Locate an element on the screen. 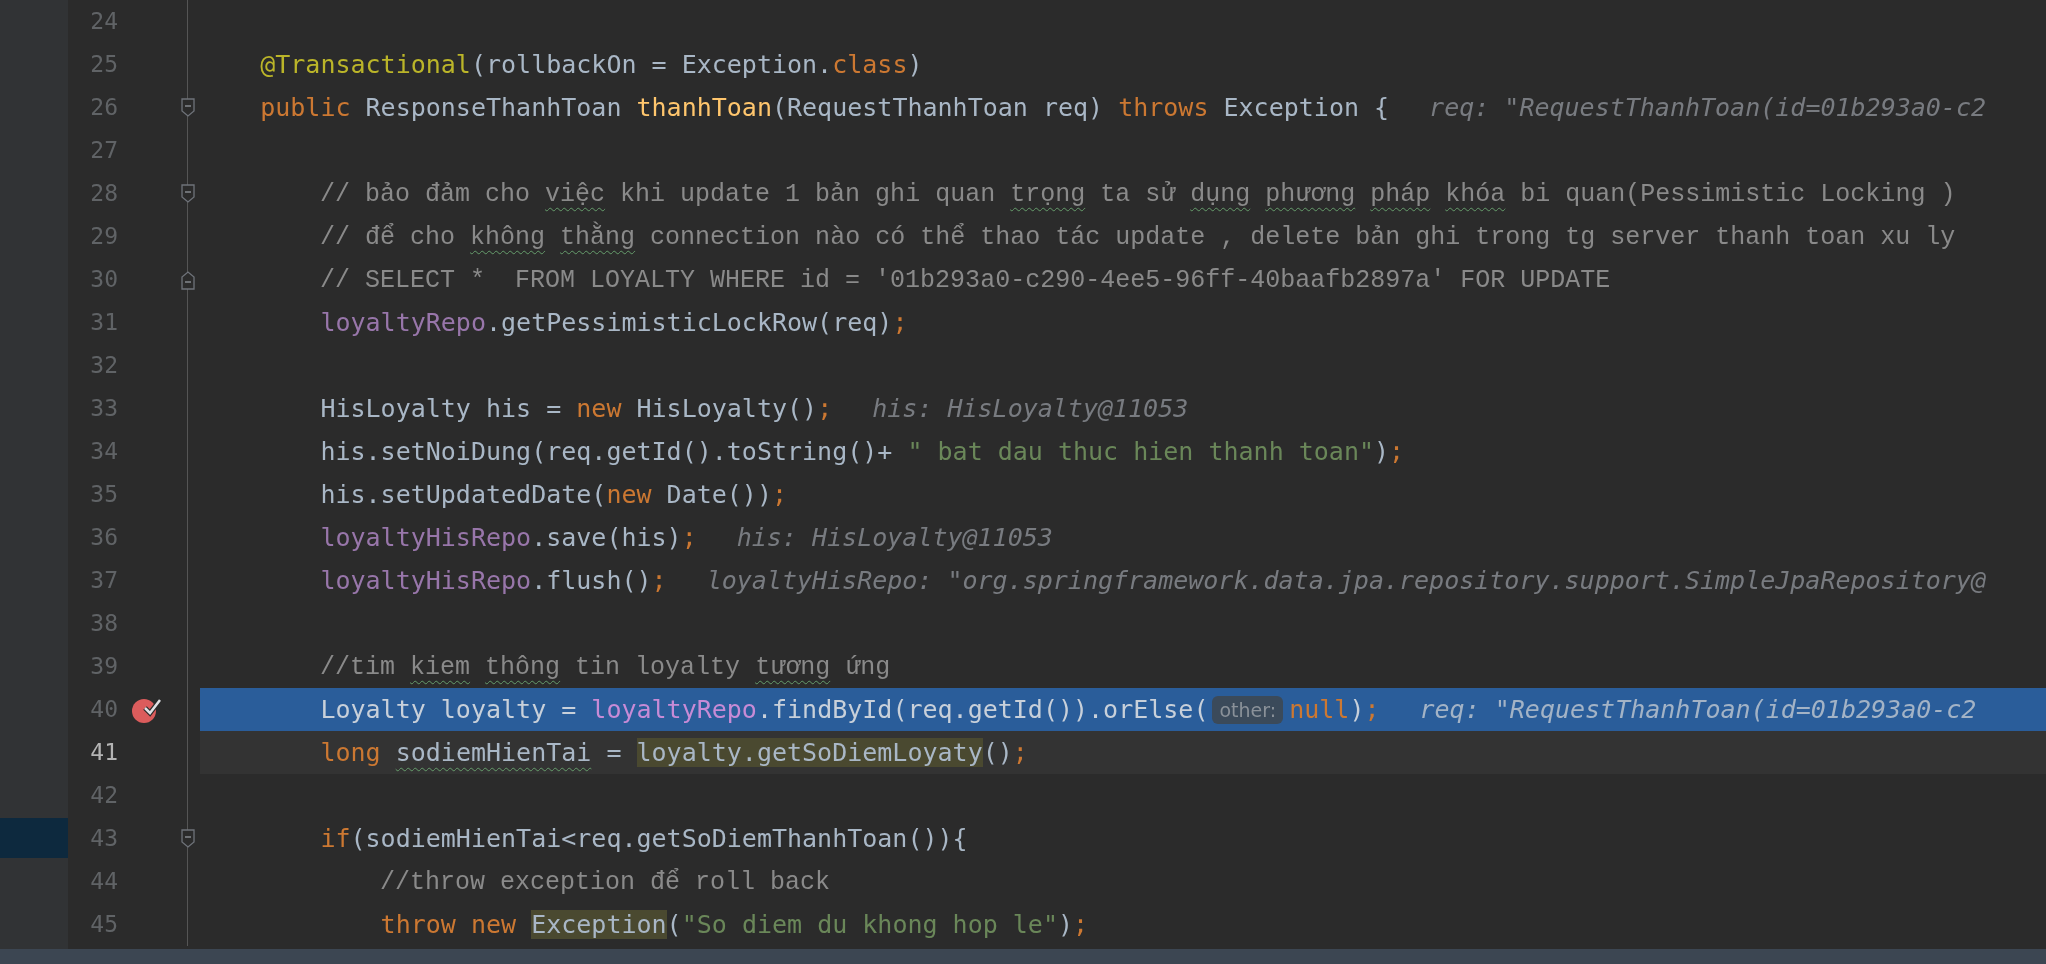  line-number: 32 is located at coordinates (103, 365).